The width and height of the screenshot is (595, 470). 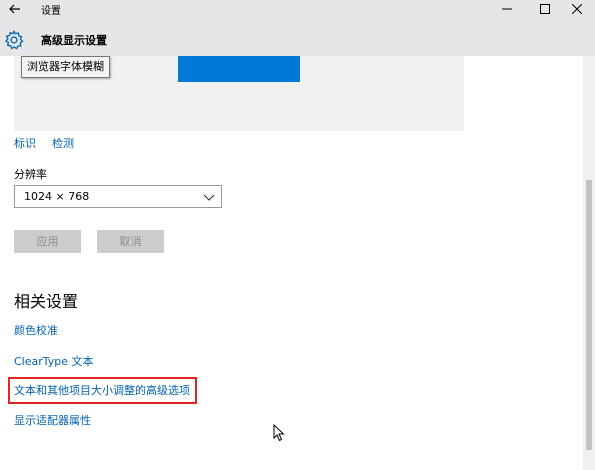 What do you see at coordinates (279, 433) in the screenshot?
I see `mouse-cursor-icon` at bounding box center [279, 433].